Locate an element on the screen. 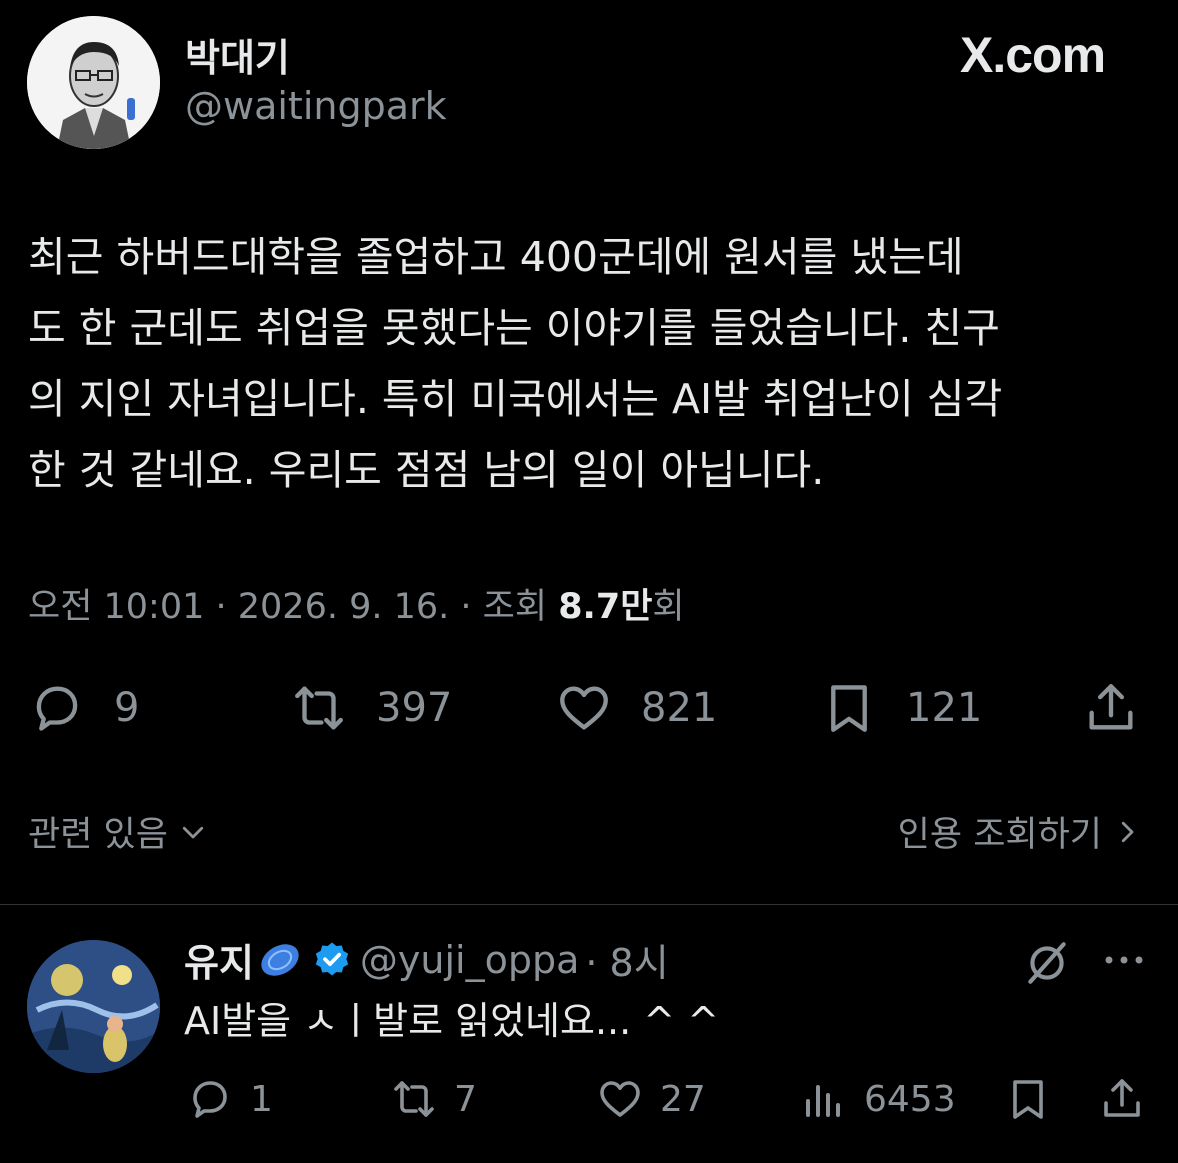 The image size is (1178, 1163). reply-text: AI발을 ㅅㅣ발로 읽었네요... ^ ^ is located at coordinates (452, 1021).